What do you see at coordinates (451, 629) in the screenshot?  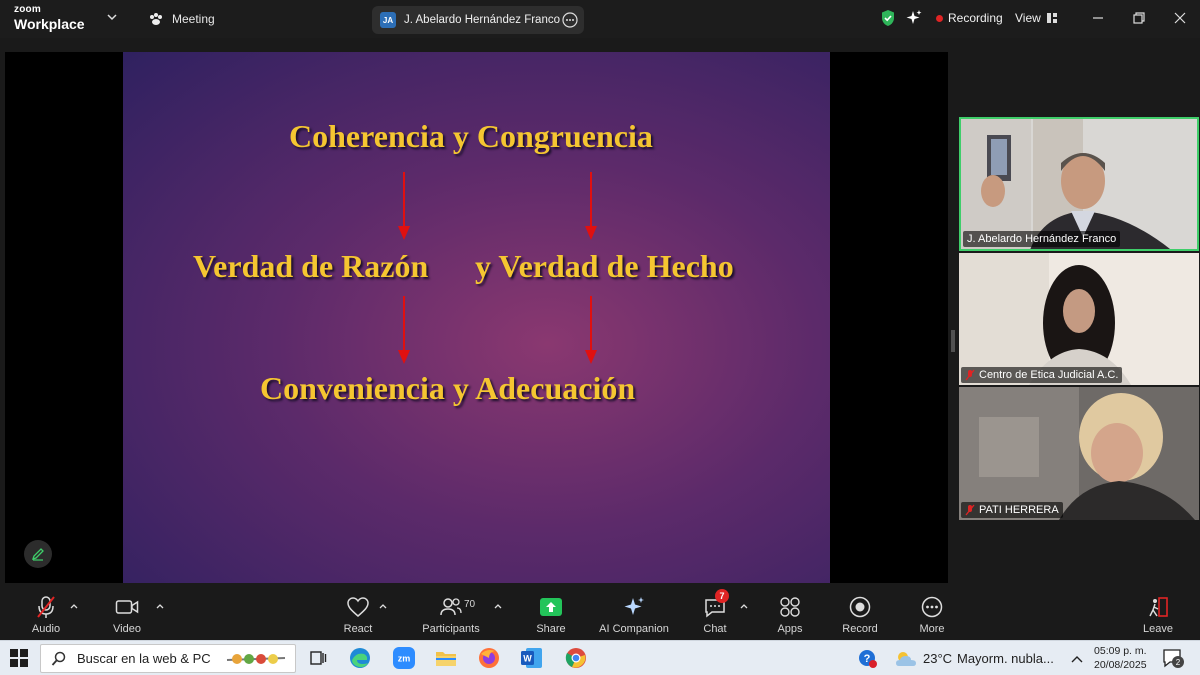 I see `participants-label: Participants` at bounding box center [451, 629].